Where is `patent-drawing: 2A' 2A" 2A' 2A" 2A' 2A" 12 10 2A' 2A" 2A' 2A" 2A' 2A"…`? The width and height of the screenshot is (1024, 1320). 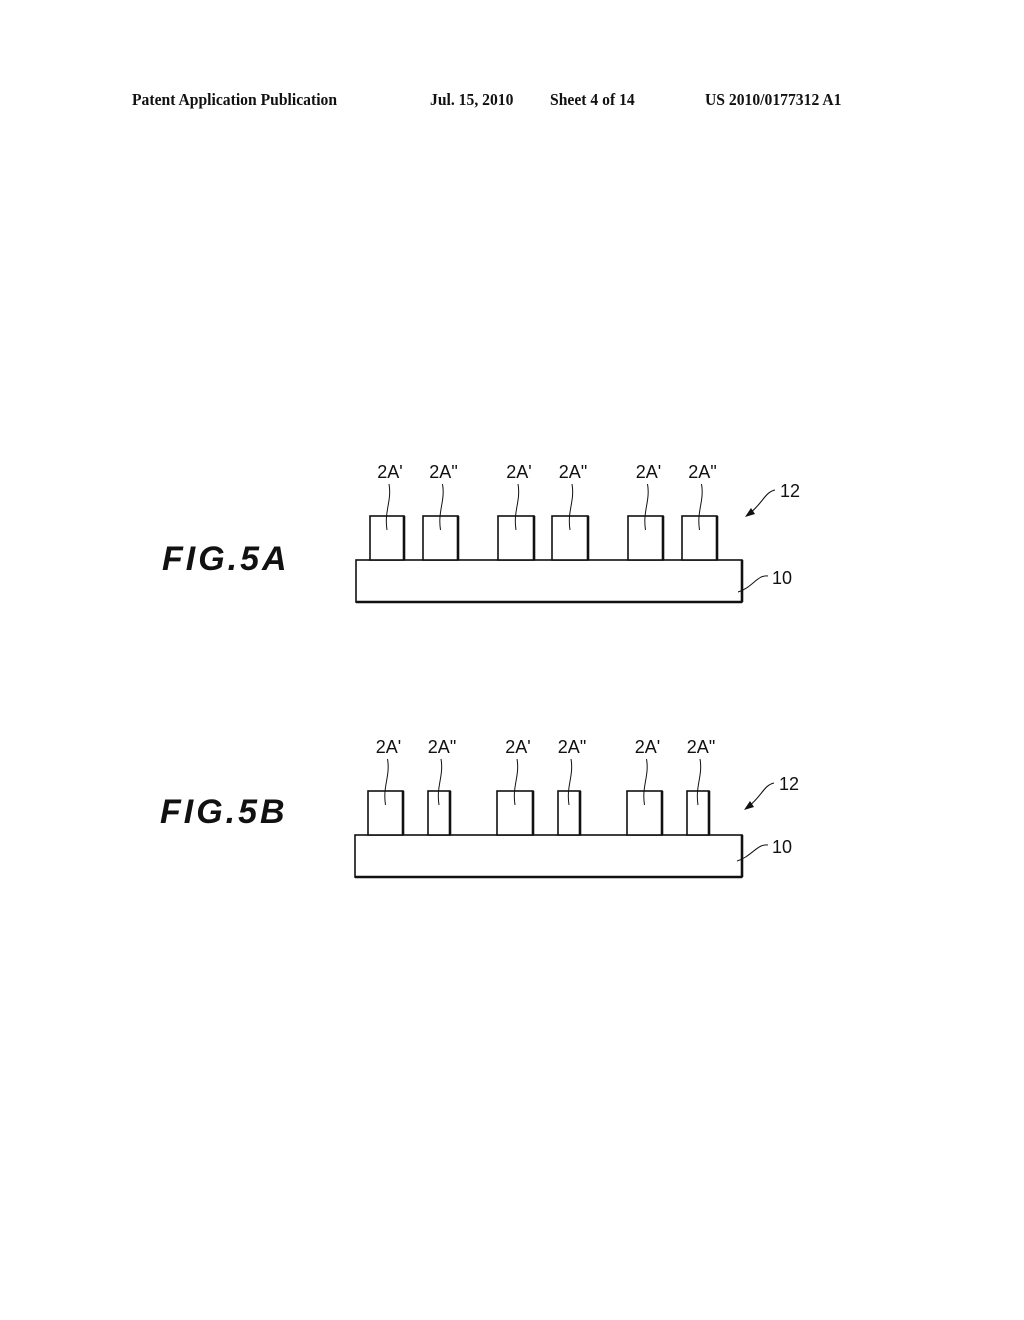 patent-drawing: 2A' 2A" 2A' 2A" 2A' 2A" 12 10 2A' 2A" 2A' 2A" 2A' 2A"… is located at coordinates (577, 670).